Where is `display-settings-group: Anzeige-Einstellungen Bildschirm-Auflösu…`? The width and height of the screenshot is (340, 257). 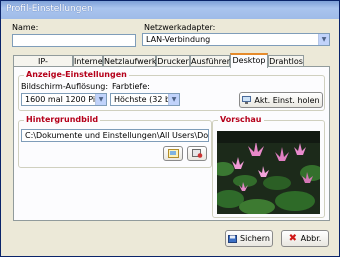
display-settings-group: Anzeige-Einstellungen Bildschirm-Auflösu… is located at coordinates (171, 90).